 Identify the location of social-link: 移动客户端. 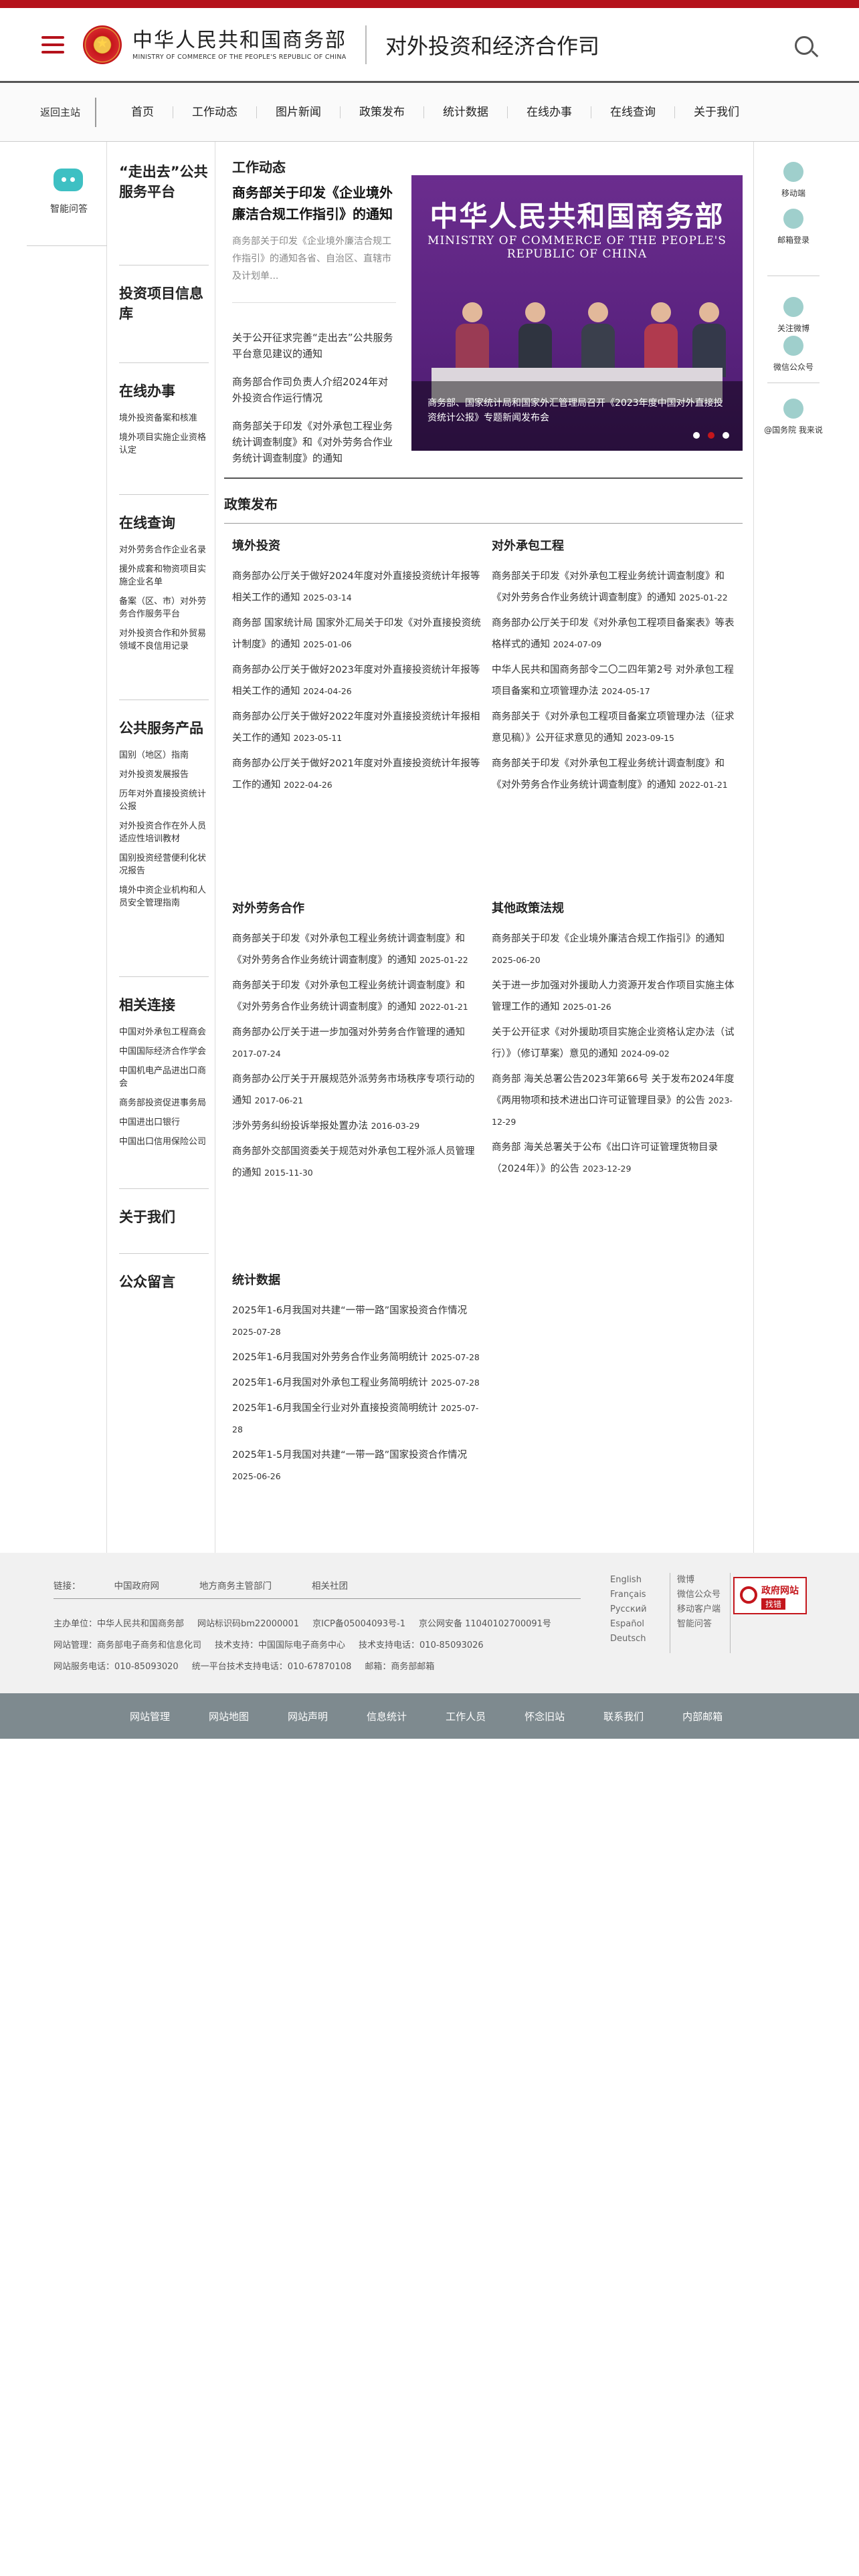
(703, 1610).